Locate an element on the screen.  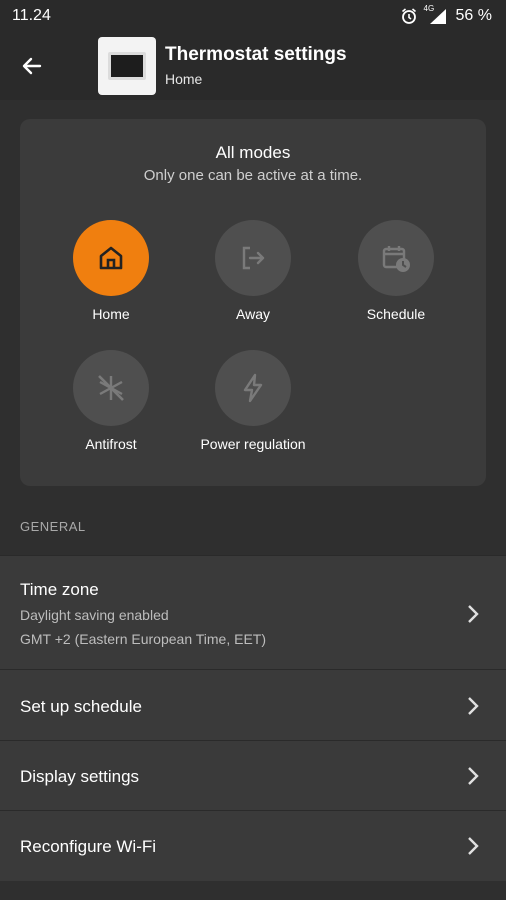
back-button is located at coordinates (32, 66).